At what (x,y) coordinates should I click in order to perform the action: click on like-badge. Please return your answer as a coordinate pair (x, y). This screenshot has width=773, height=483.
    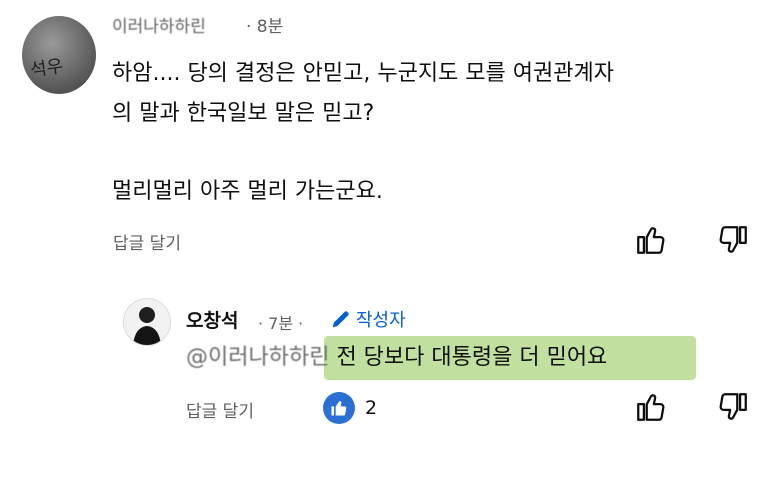
    Looking at the image, I should click on (339, 408).